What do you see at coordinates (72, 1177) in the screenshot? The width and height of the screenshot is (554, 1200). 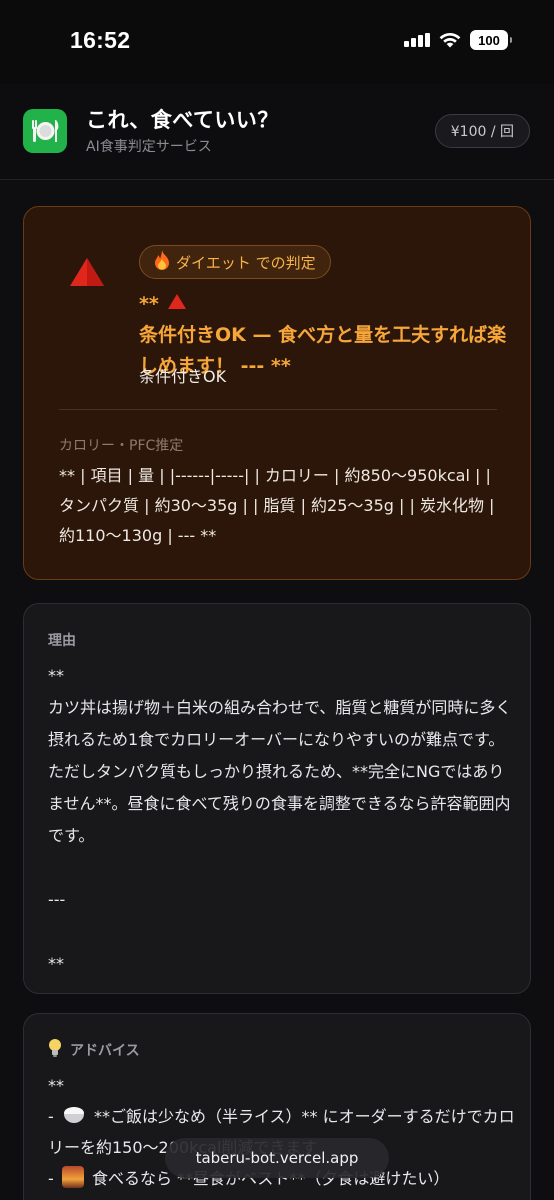 I see `sunset-icon` at bounding box center [72, 1177].